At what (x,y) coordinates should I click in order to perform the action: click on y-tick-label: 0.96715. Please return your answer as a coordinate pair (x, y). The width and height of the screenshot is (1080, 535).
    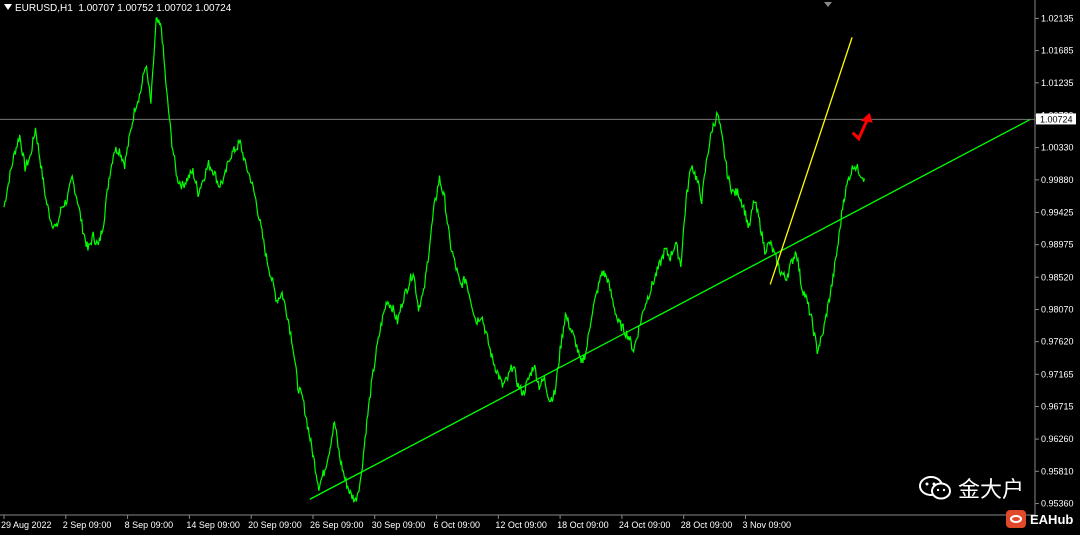
    Looking at the image, I should click on (1057, 407).